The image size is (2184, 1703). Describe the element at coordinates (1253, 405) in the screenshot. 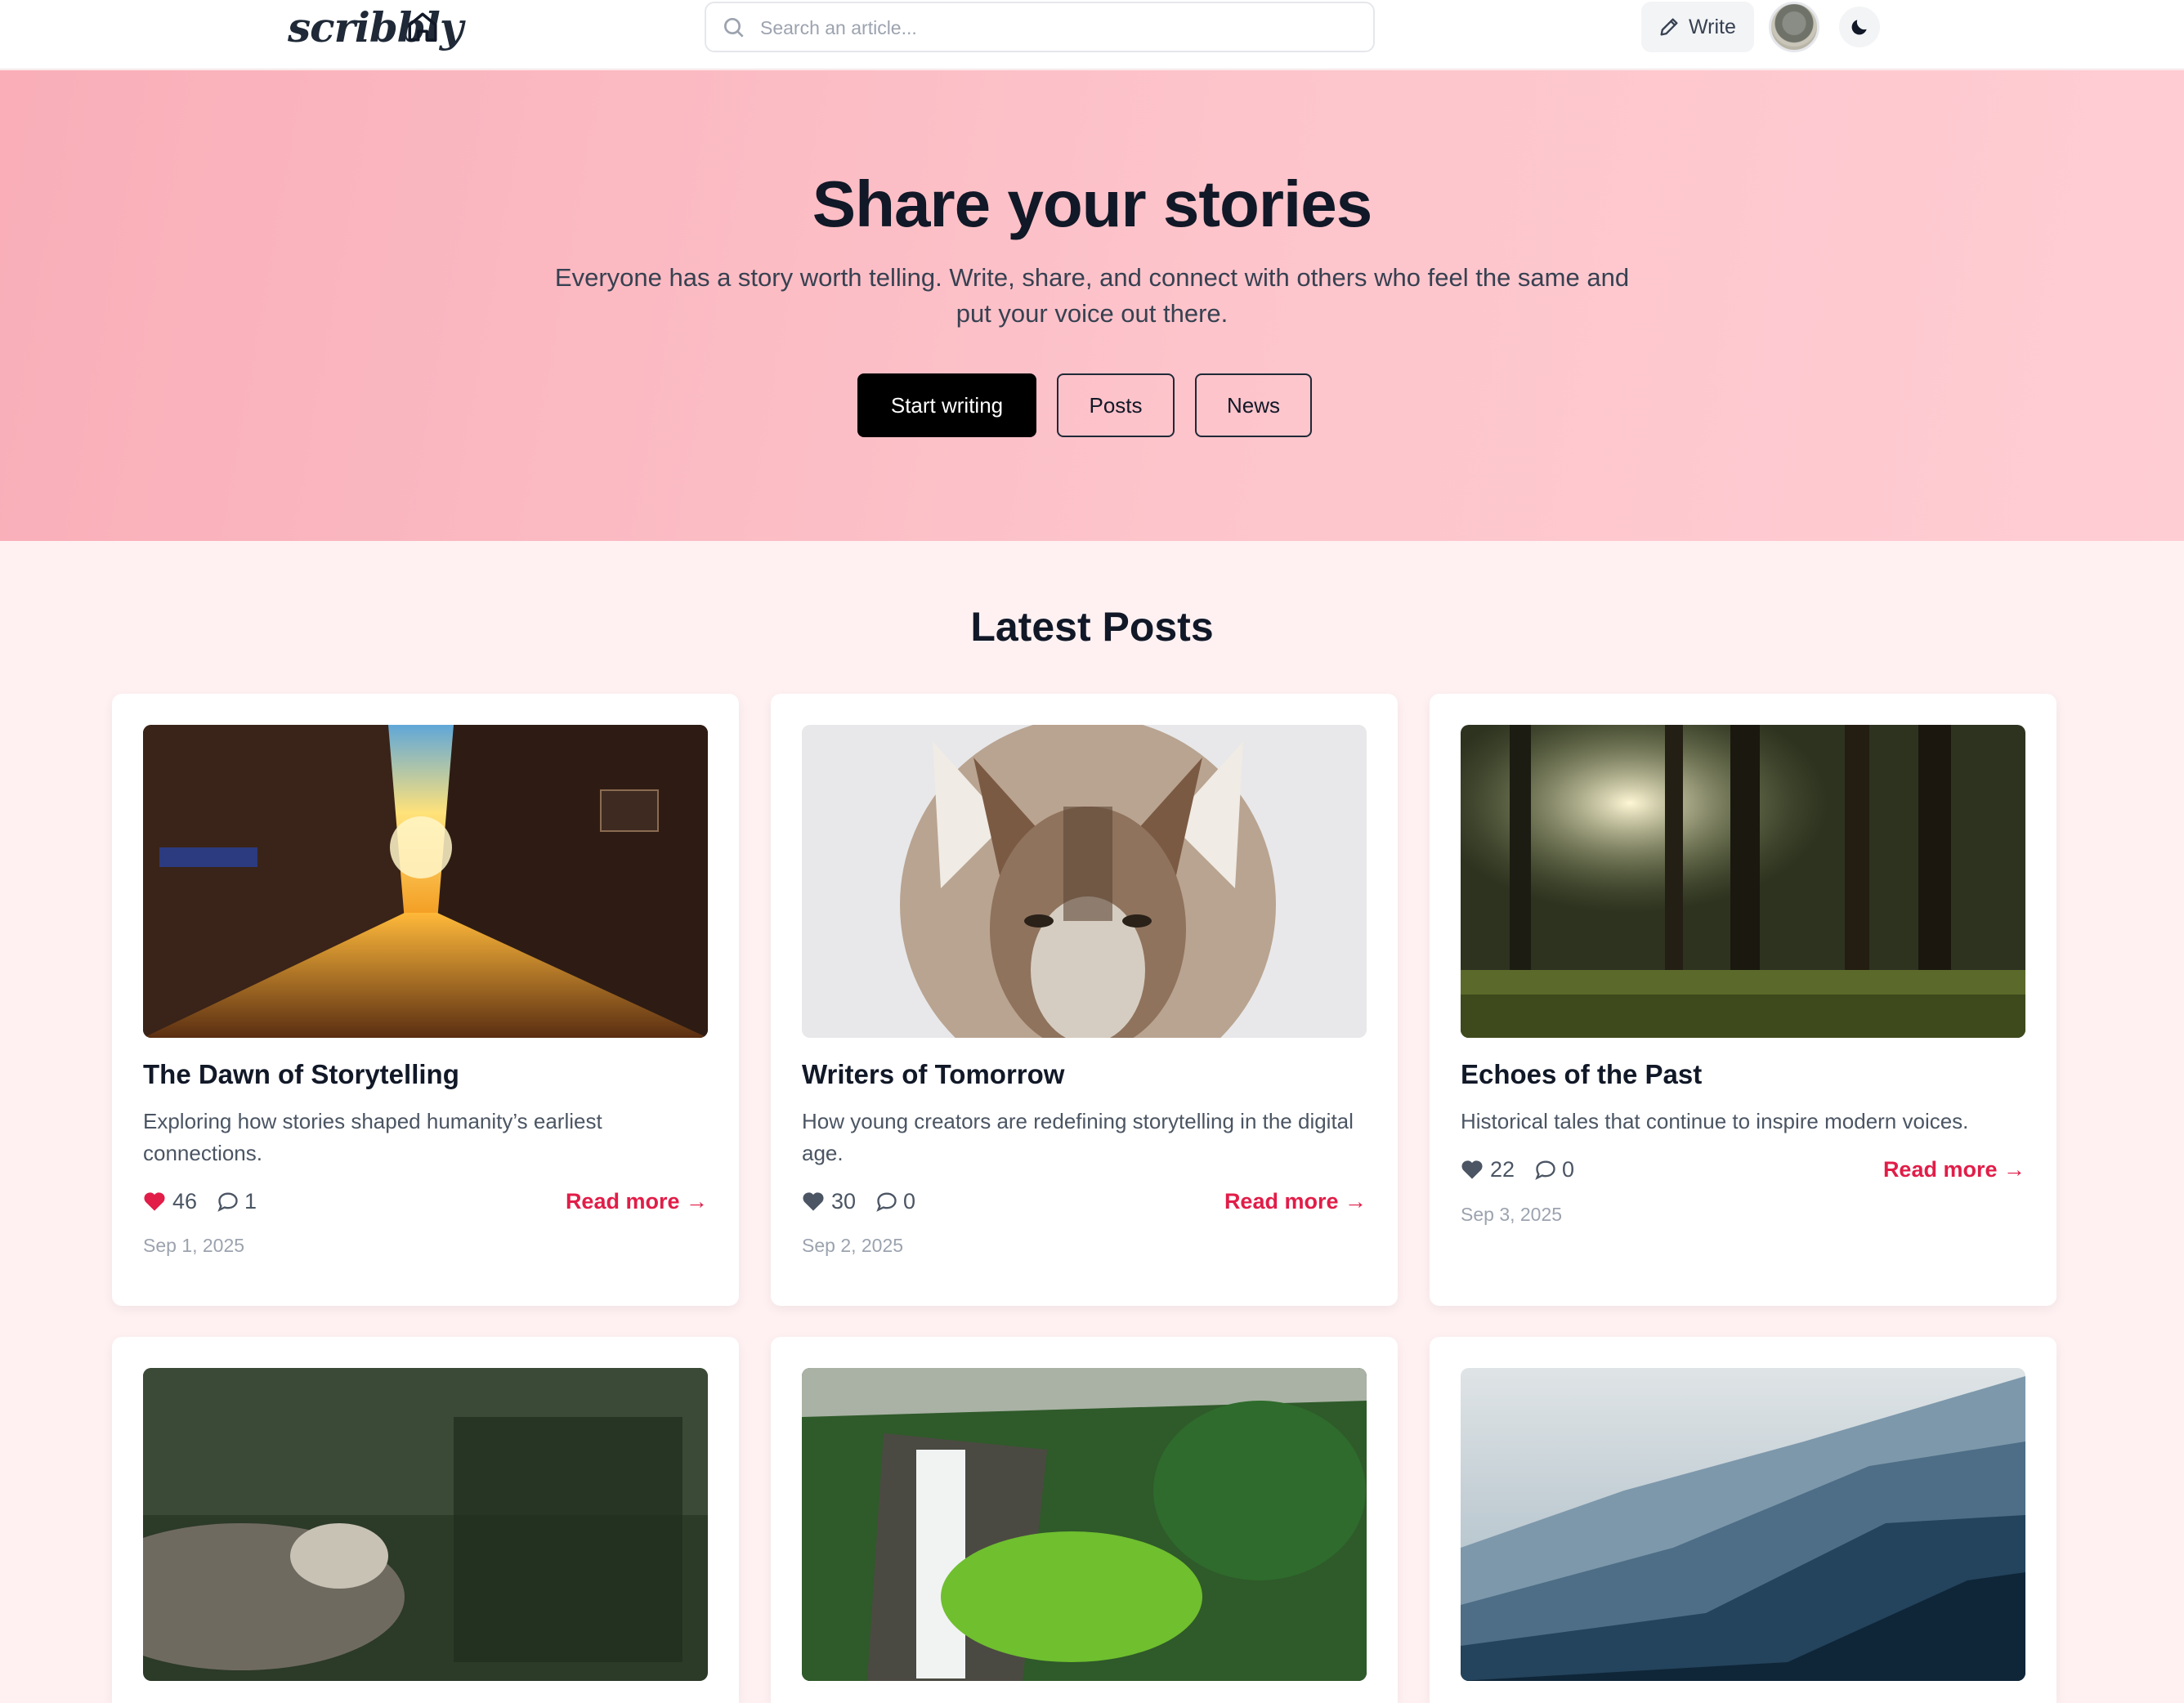

I see `news-button: News` at that location.